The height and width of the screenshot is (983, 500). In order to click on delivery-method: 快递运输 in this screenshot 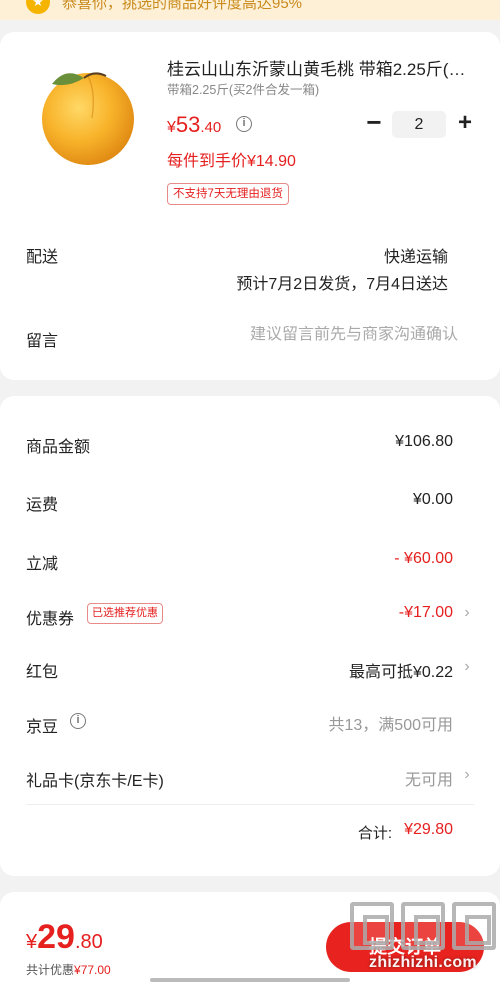, I will do `click(416, 255)`.